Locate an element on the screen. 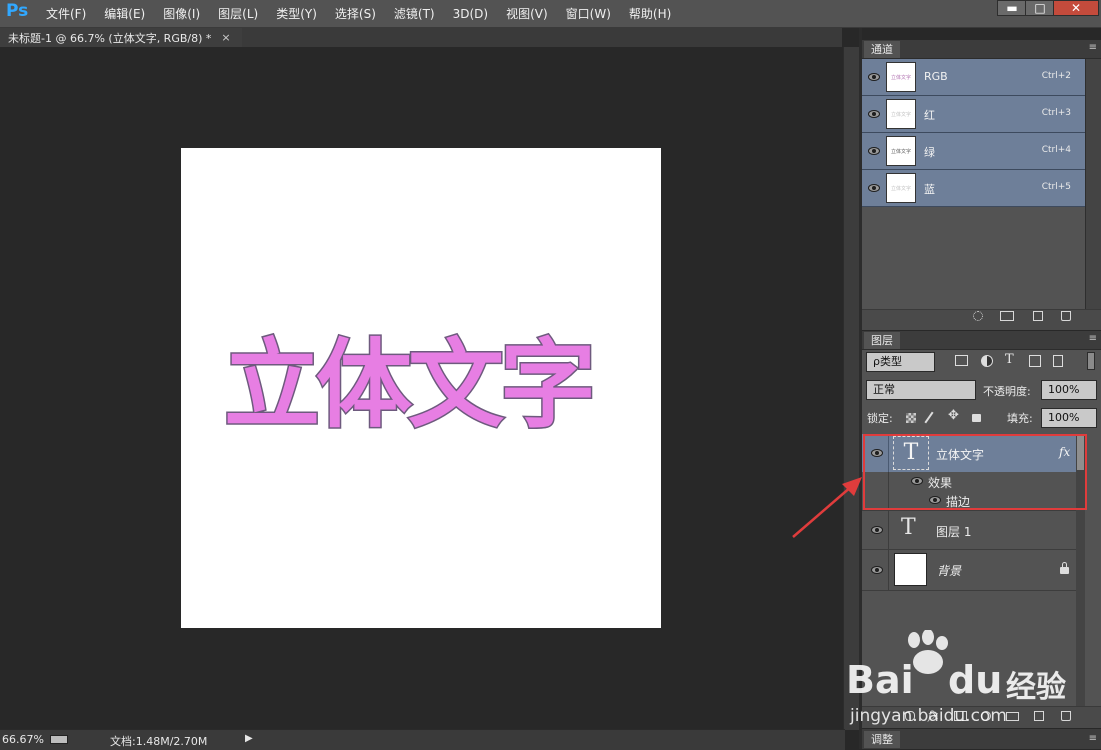 This screenshot has height=750, width=1101. close-tab-icon: × is located at coordinates (225, 37).